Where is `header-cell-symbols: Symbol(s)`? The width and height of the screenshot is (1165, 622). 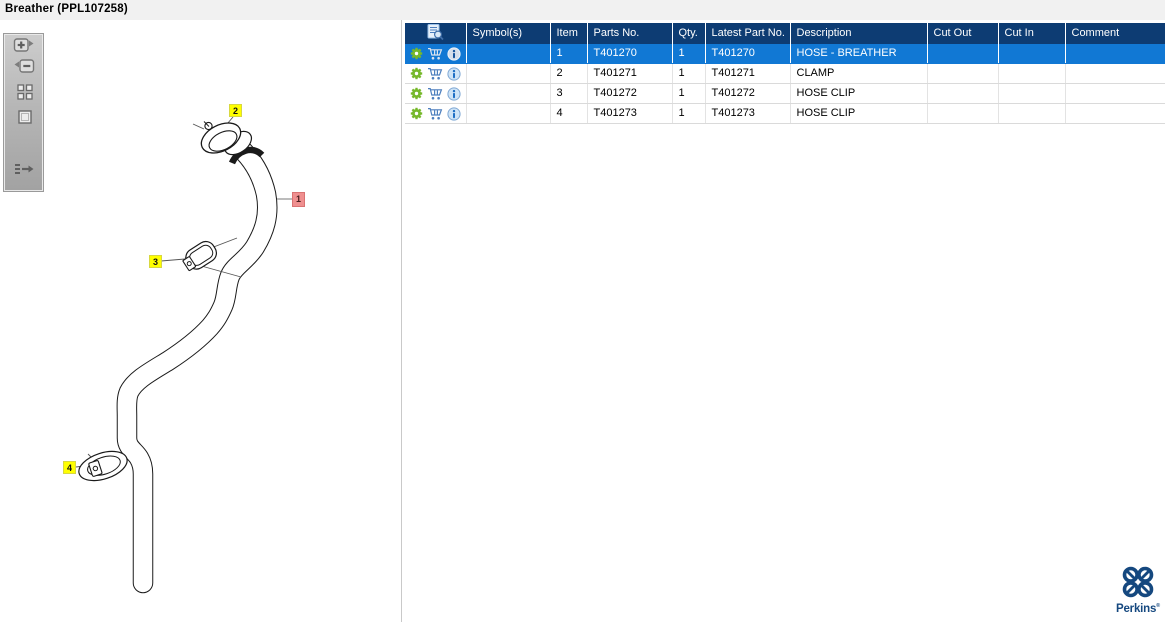
header-cell-symbols: Symbol(s) is located at coordinates (507, 33).